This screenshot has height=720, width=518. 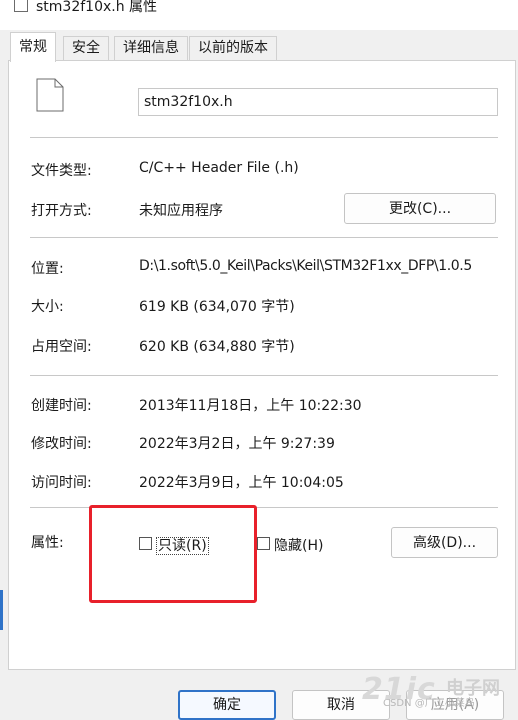 What do you see at coordinates (233, 48) in the screenshot?
I see `tab-previous-versions: 以前的版本` at bounding box center [233, 48].